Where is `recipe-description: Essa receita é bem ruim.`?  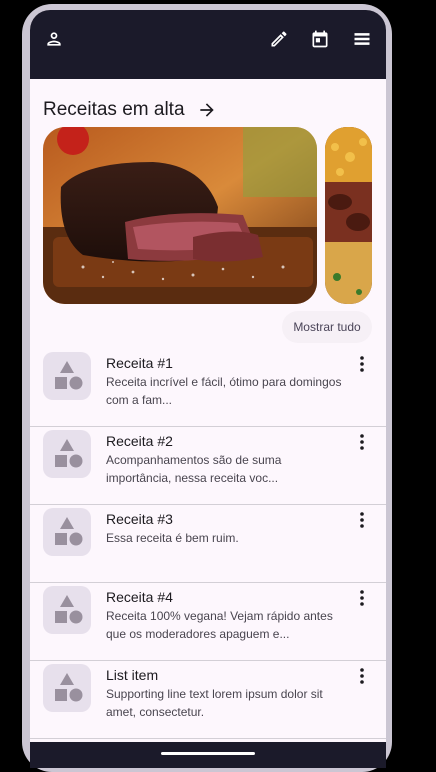
recipe-description: Essa receita é bem ruim. is located at coordinates (172, 538).